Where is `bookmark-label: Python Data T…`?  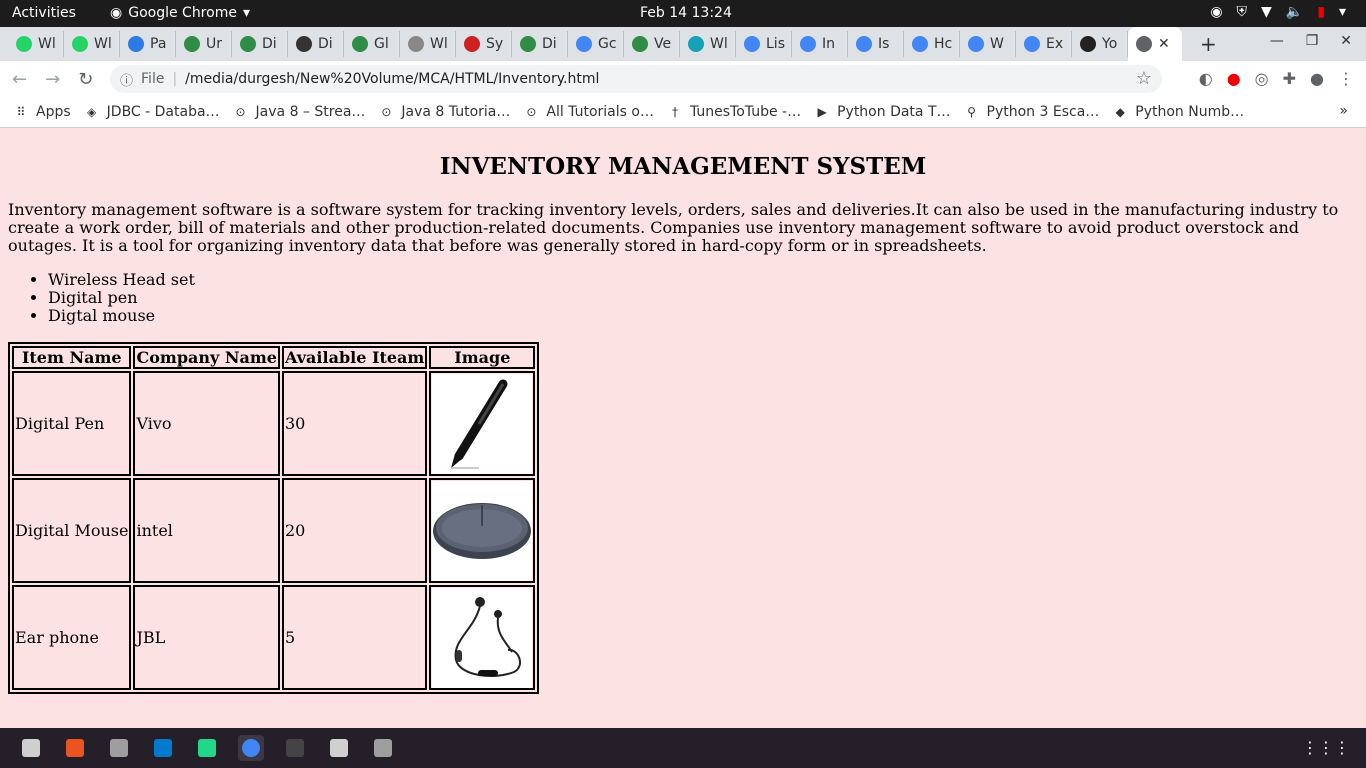
bookmark-label: Python Data T… is located at coordinates (894, 112).